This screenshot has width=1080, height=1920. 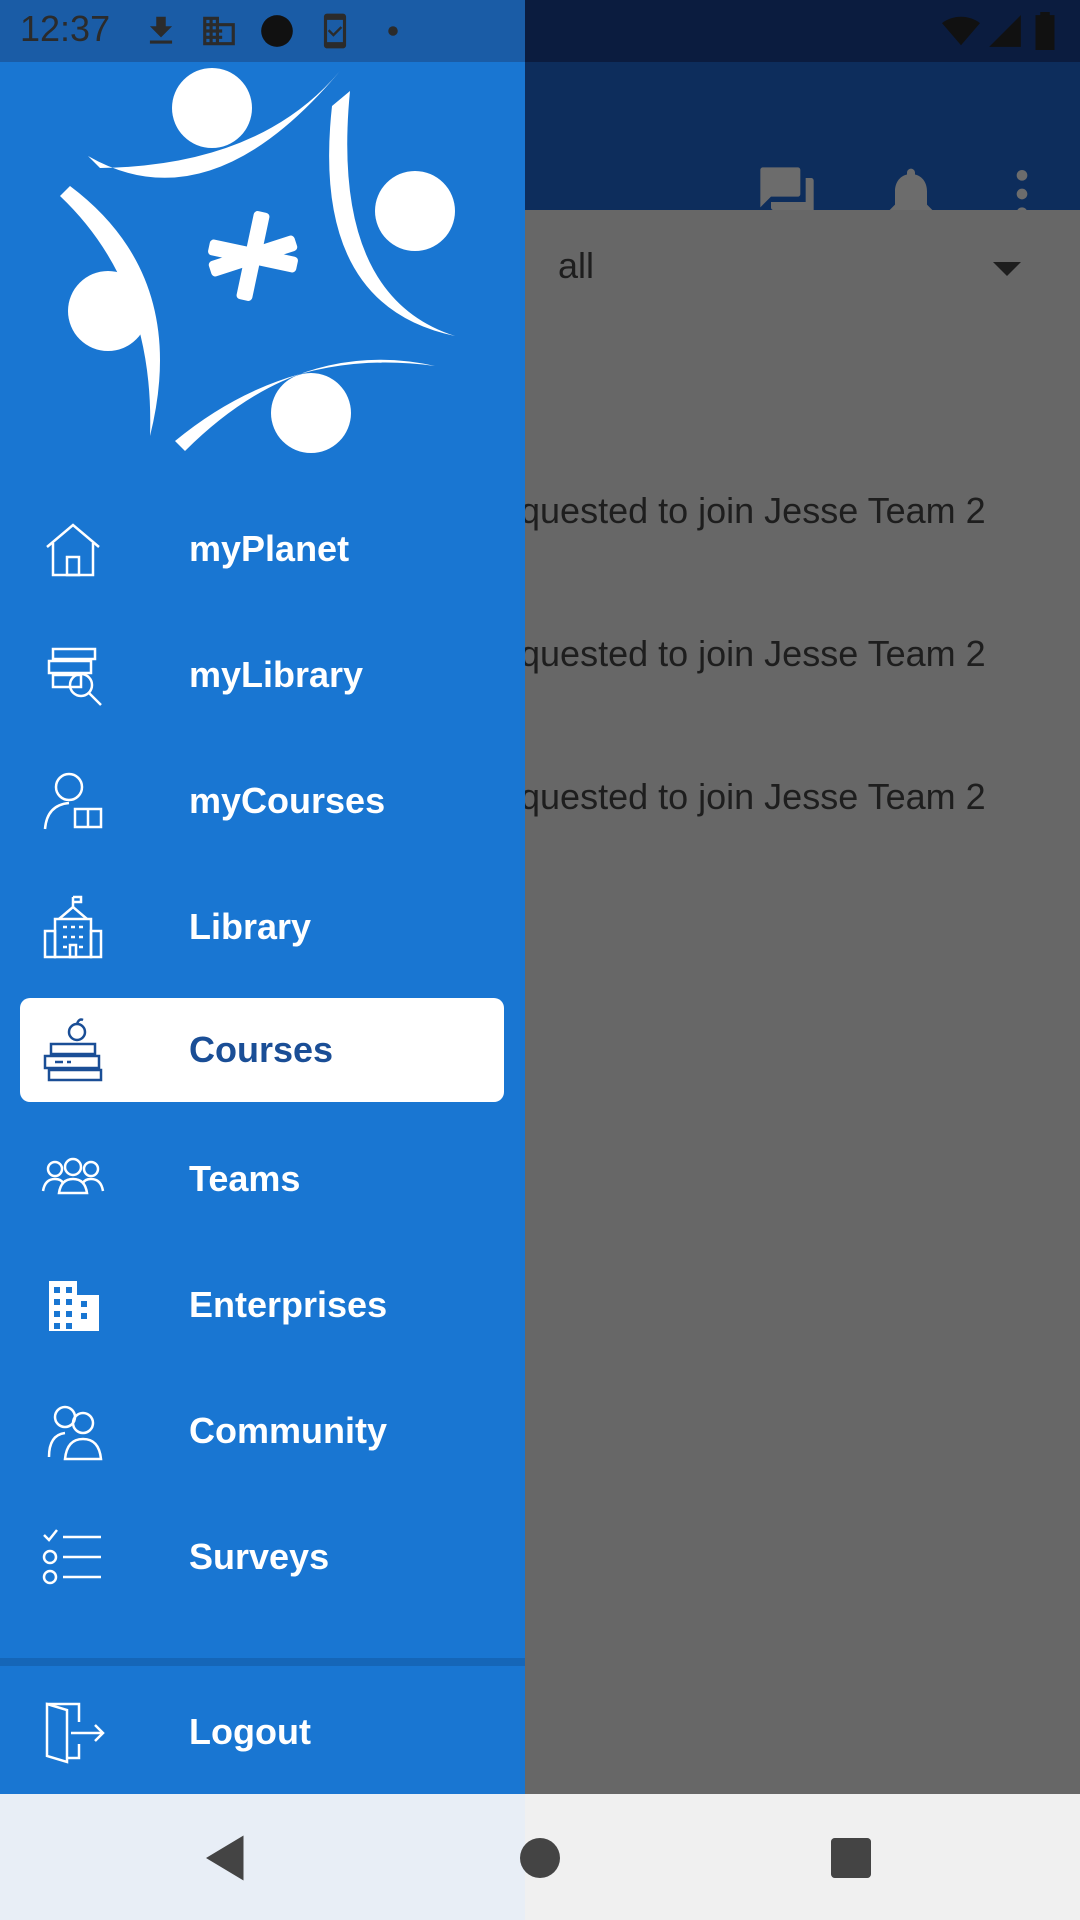 I want to click on dropdown-caret-icon, so click(x=1007, y=269).